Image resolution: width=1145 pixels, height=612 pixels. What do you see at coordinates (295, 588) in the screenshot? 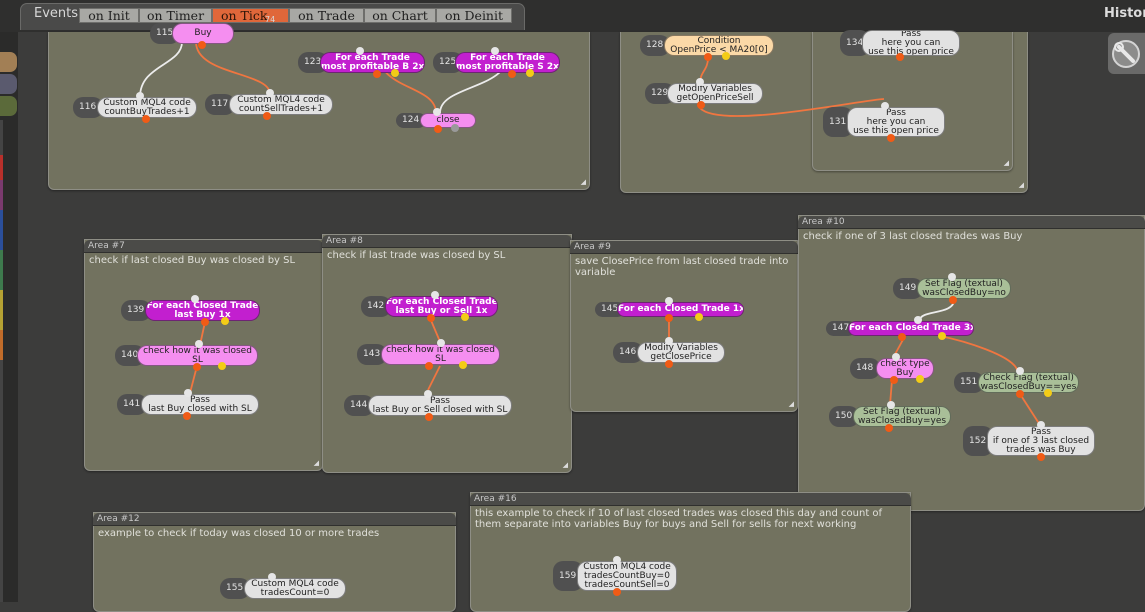
I see `node-label: Custom MQL4 code tradesCount=0` at bounding box center [295, 588].